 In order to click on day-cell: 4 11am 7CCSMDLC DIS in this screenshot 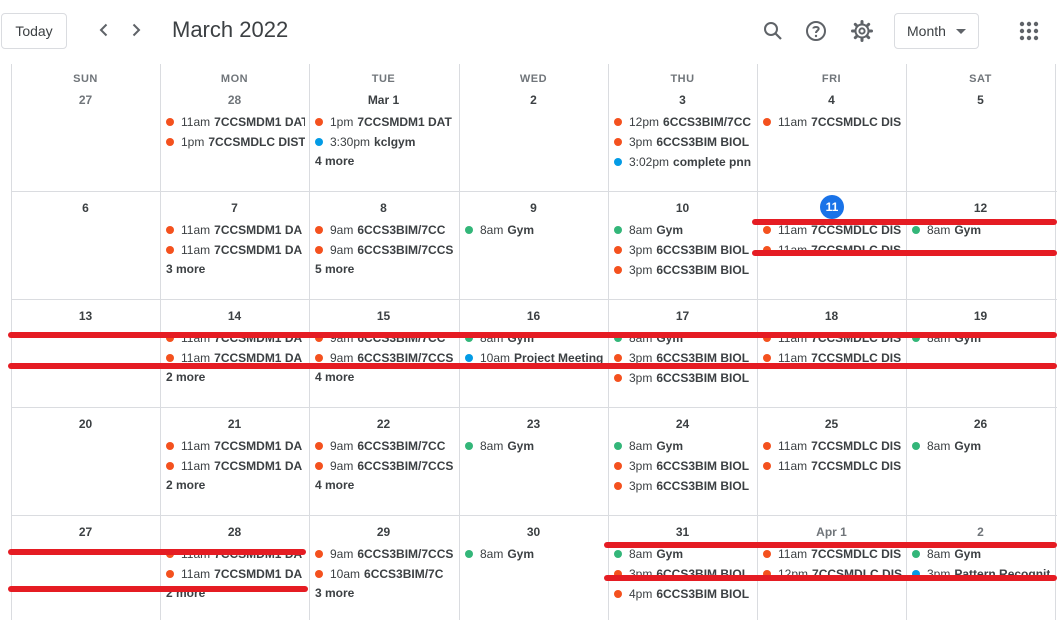, I will do `click(831, 127)`.